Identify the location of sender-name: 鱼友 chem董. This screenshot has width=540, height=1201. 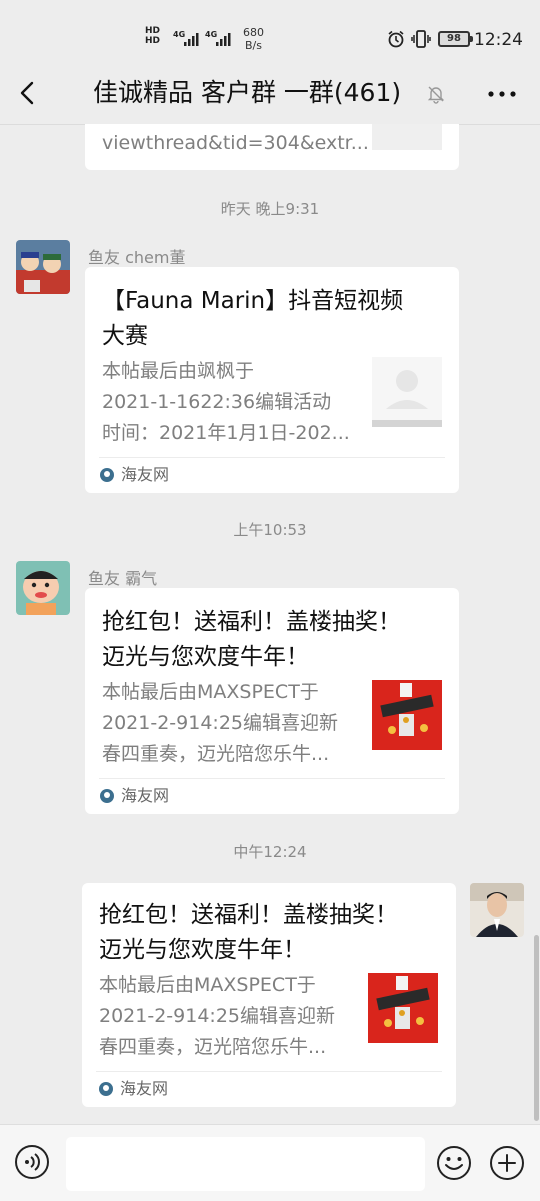
(137, 257).